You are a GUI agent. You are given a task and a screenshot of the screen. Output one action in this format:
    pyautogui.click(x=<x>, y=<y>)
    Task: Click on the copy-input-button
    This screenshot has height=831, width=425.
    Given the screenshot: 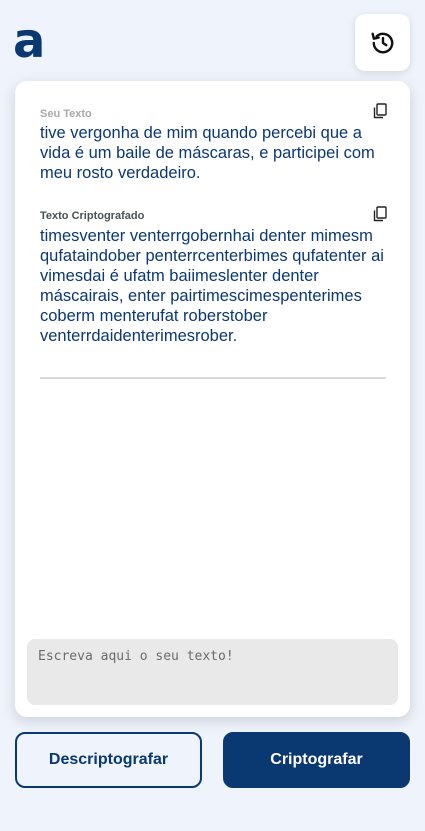 What is the action you would take?
    pyautogui.click(x=380, y=111)
    